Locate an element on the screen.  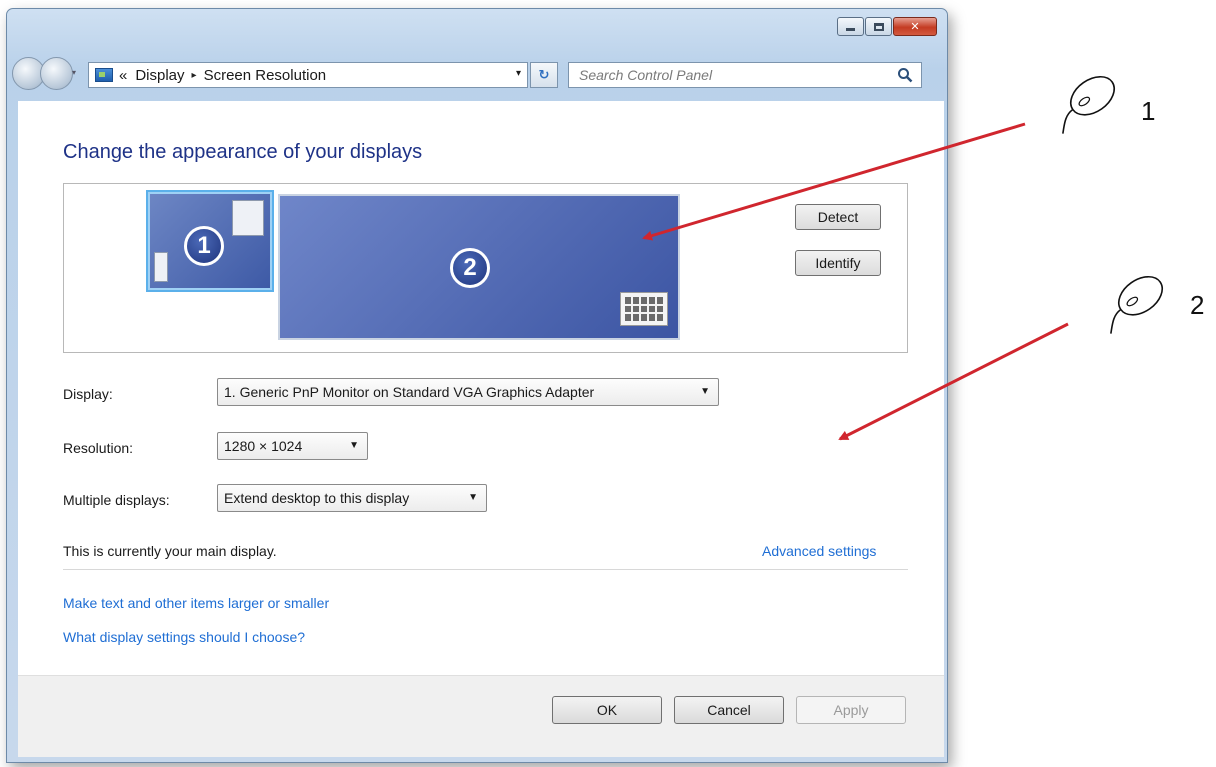
cancel-button: Cancel is located at coordinates (729, 710).